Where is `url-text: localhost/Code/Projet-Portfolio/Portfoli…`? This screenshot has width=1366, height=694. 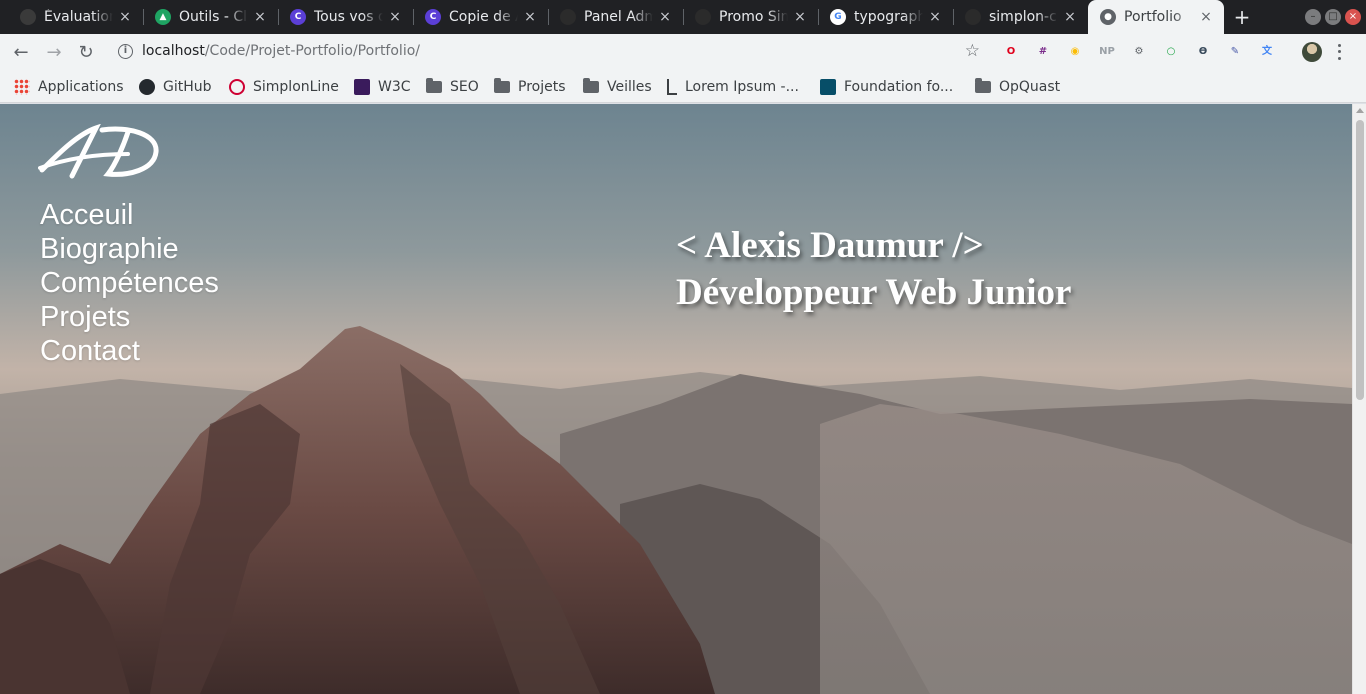
url-text: localhost/Code/Projet-Portfolio/Portfoli… is located at coordinates (281, 51).